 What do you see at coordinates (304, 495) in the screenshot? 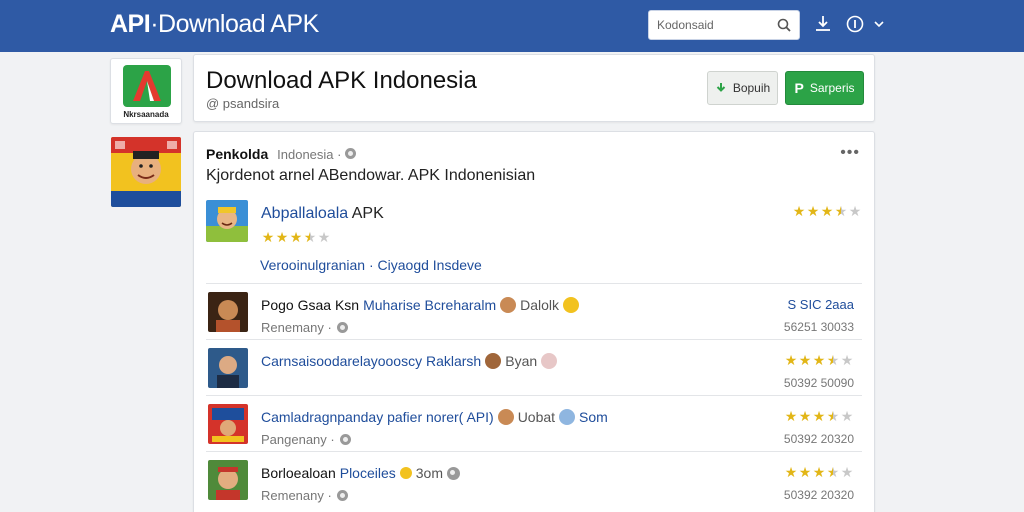
I see `list-item-sub: Remenany ·` at bounding box center [304, 495].